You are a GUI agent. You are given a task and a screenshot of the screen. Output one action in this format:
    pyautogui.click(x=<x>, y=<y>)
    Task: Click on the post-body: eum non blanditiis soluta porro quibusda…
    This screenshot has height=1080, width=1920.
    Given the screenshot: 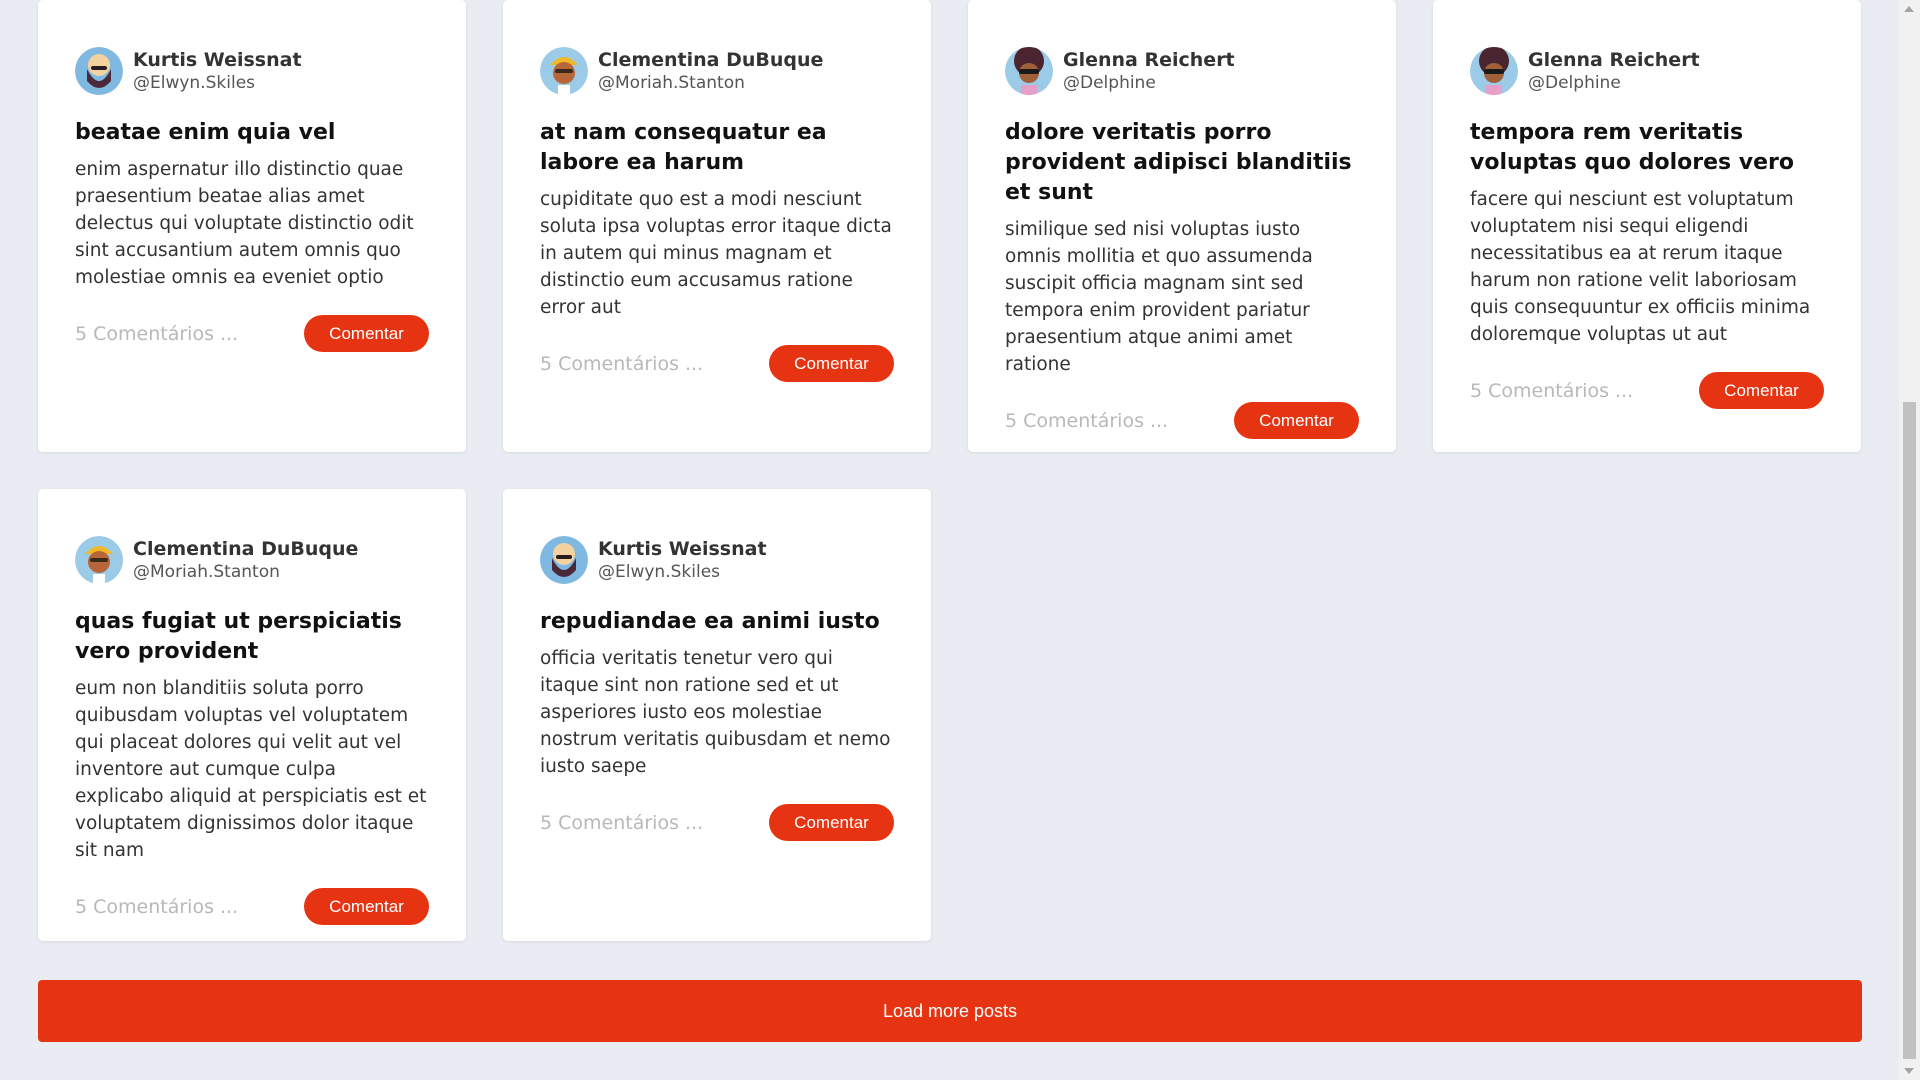 What is the action you would take?
    pyautogui.click(x=251, y=769)
    